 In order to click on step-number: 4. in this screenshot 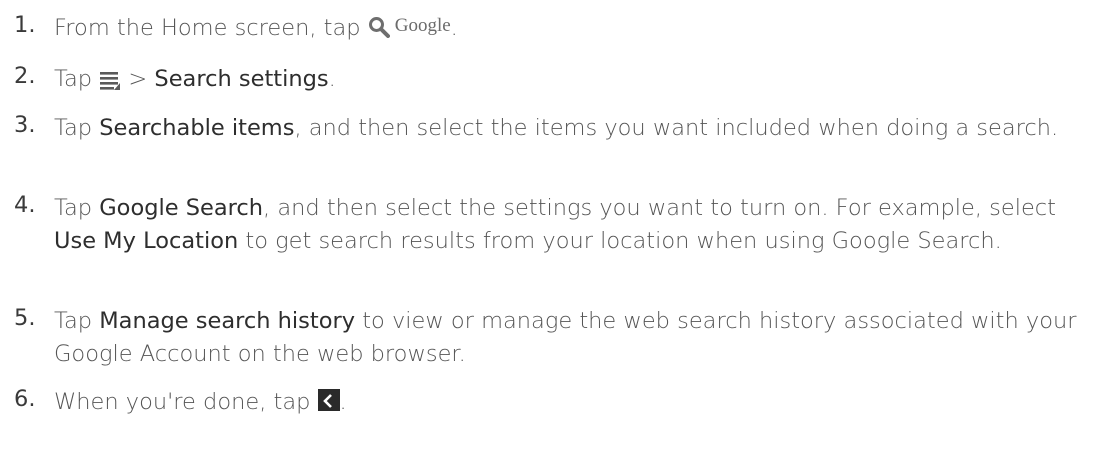, I will do `click(25, 205)`.